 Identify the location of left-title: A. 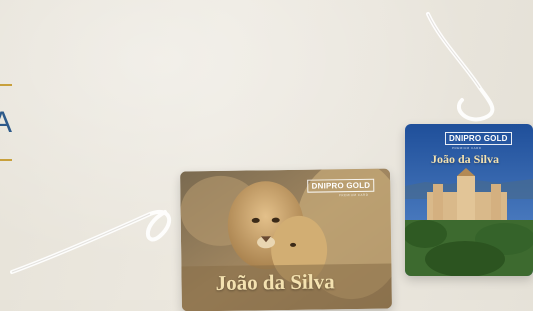
(10, 123).